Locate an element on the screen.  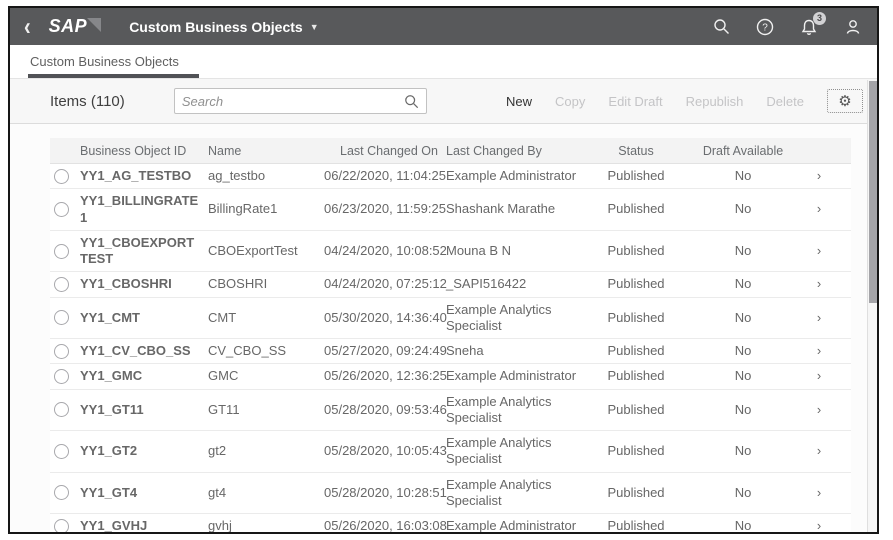
cell-last-changed-on: 05/28/2020, 10:05:43 is located at coordinates (385, 451).